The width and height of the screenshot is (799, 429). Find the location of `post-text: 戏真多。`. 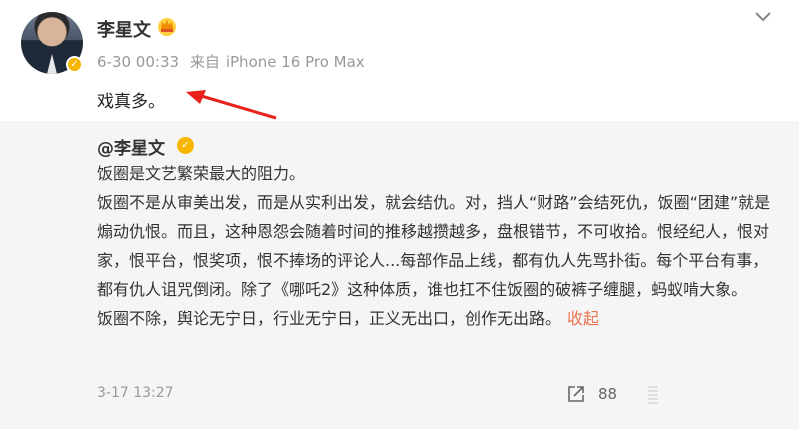

post-text: 戏真多。 is located at coordinates (131, 102).